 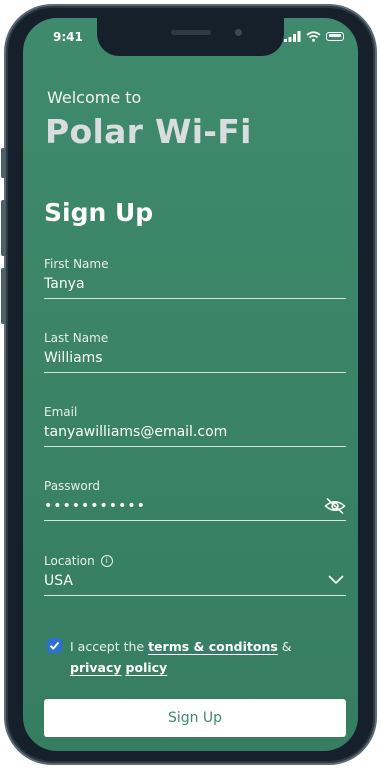 I want to click on info-icon: i, so click(x=106, y=561).